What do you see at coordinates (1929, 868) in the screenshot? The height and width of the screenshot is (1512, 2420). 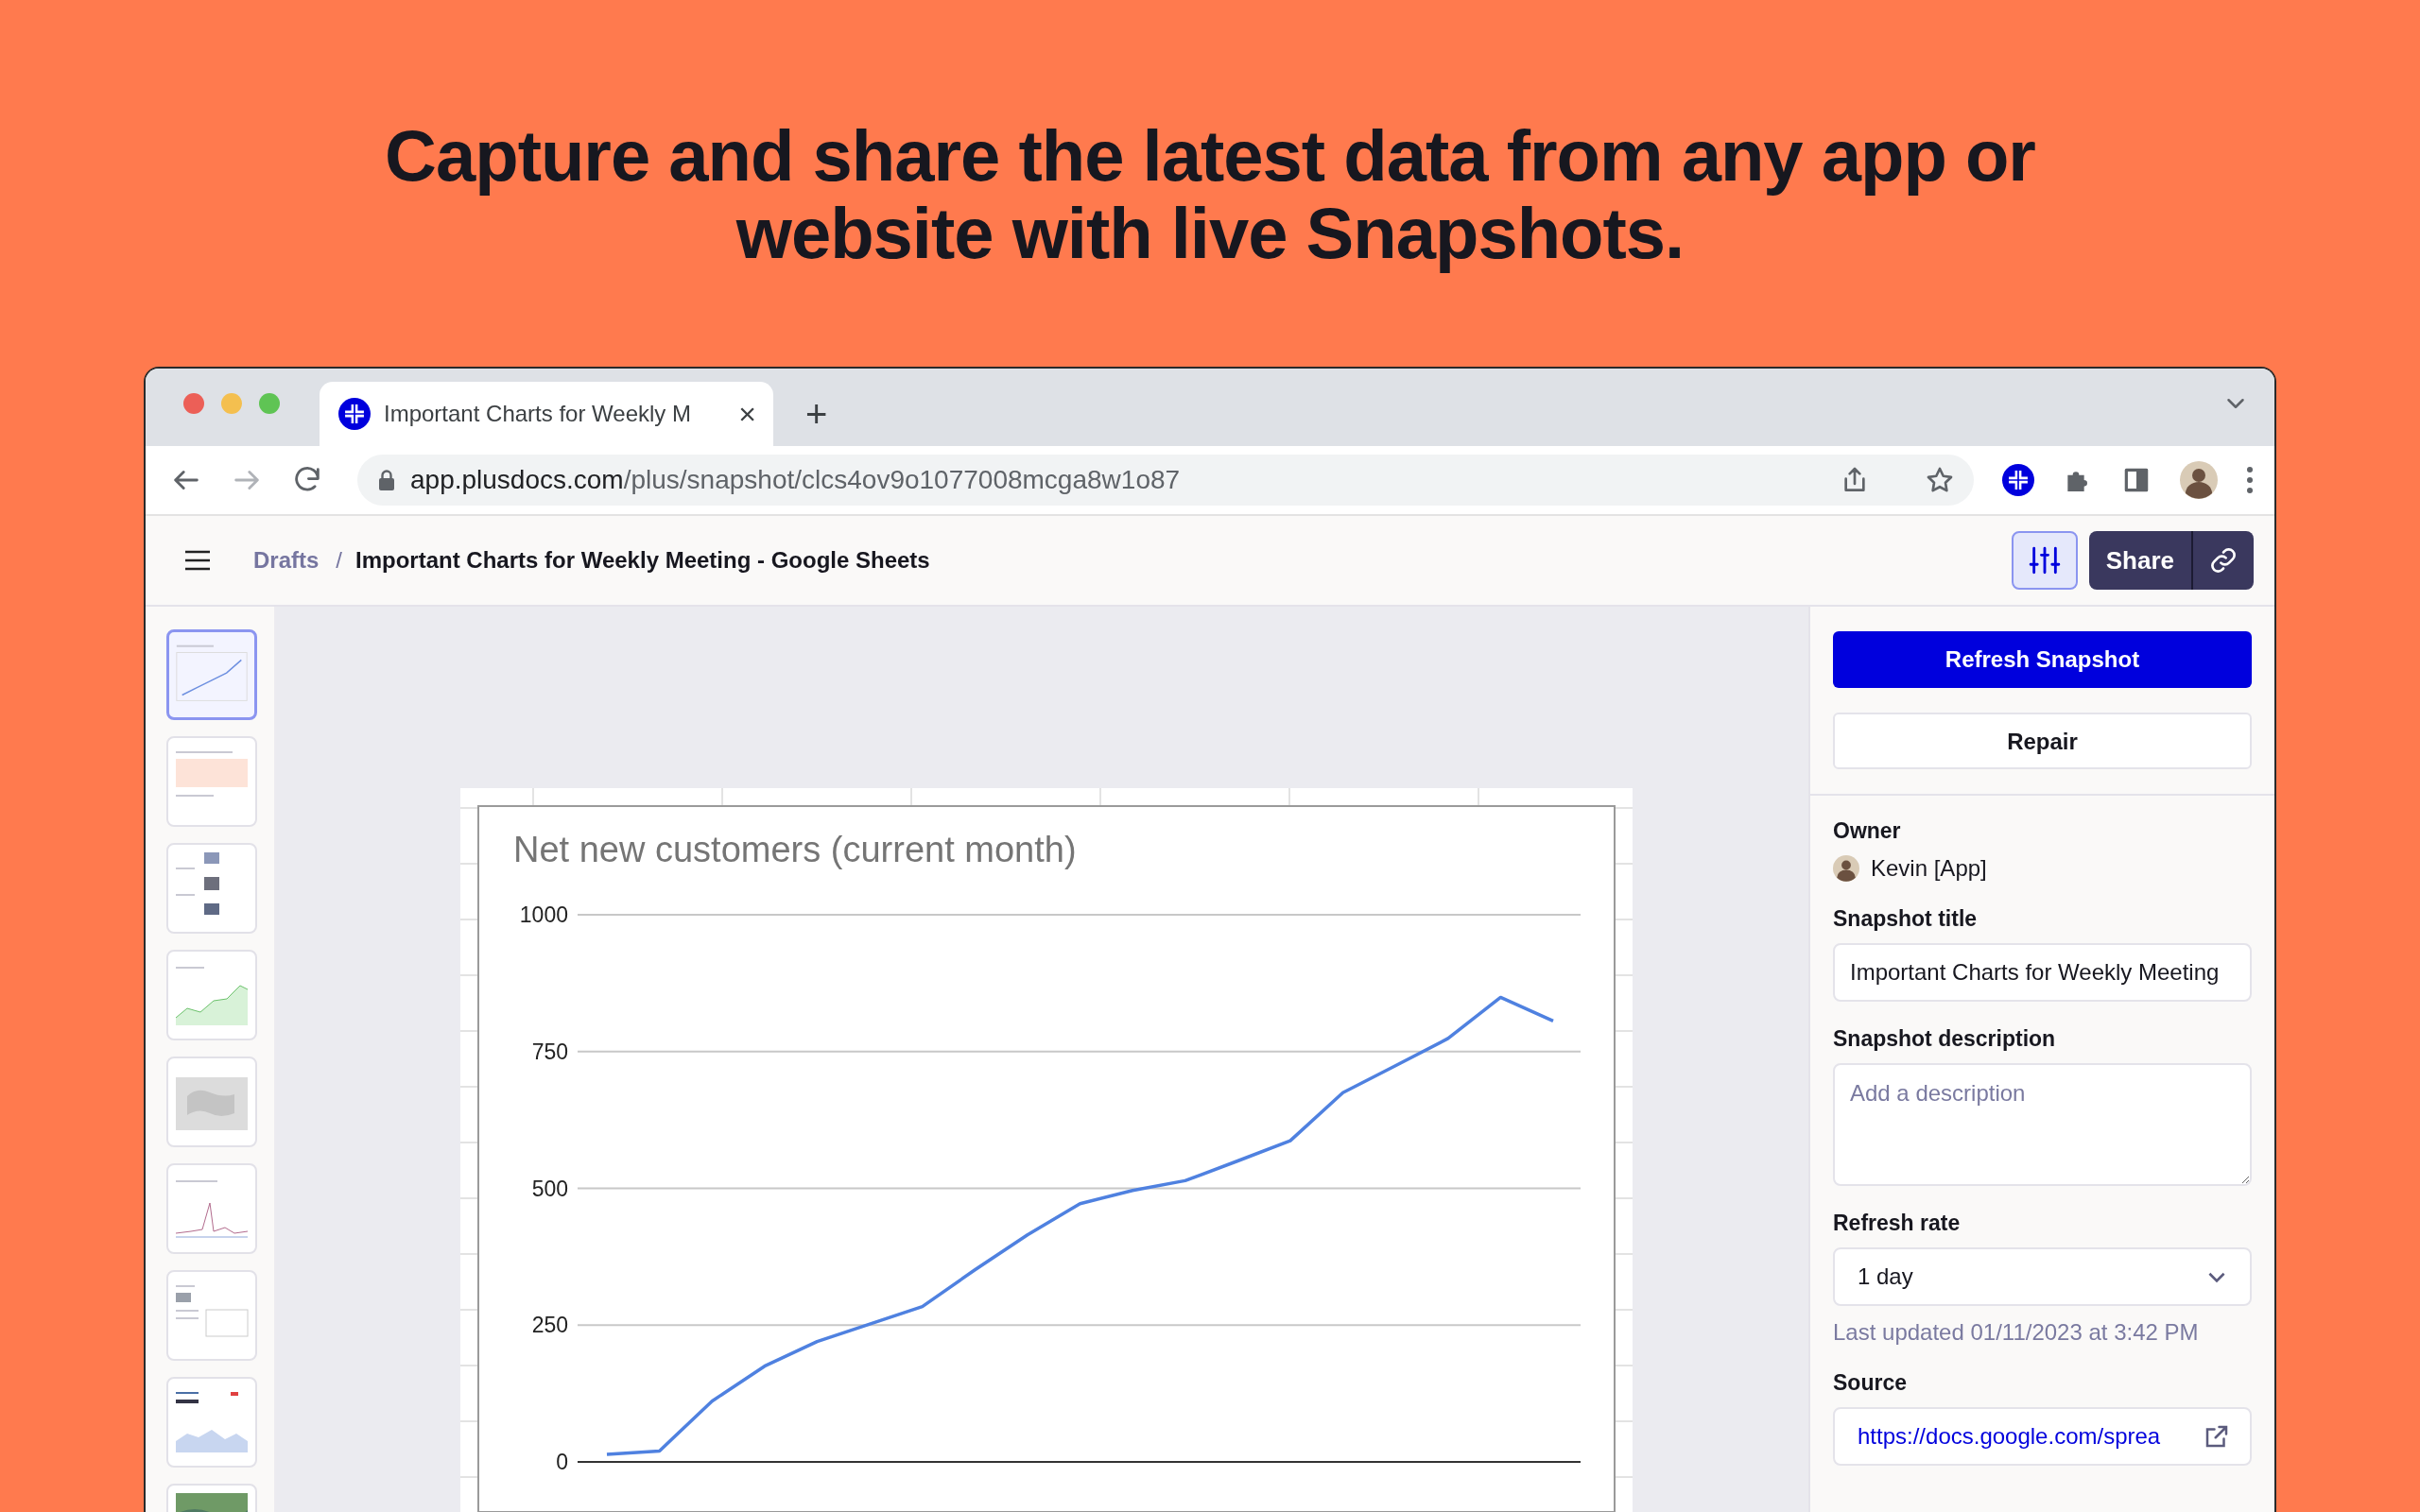 I see `owner-name: Kevin [App]` at bounding box center [1929, 868].